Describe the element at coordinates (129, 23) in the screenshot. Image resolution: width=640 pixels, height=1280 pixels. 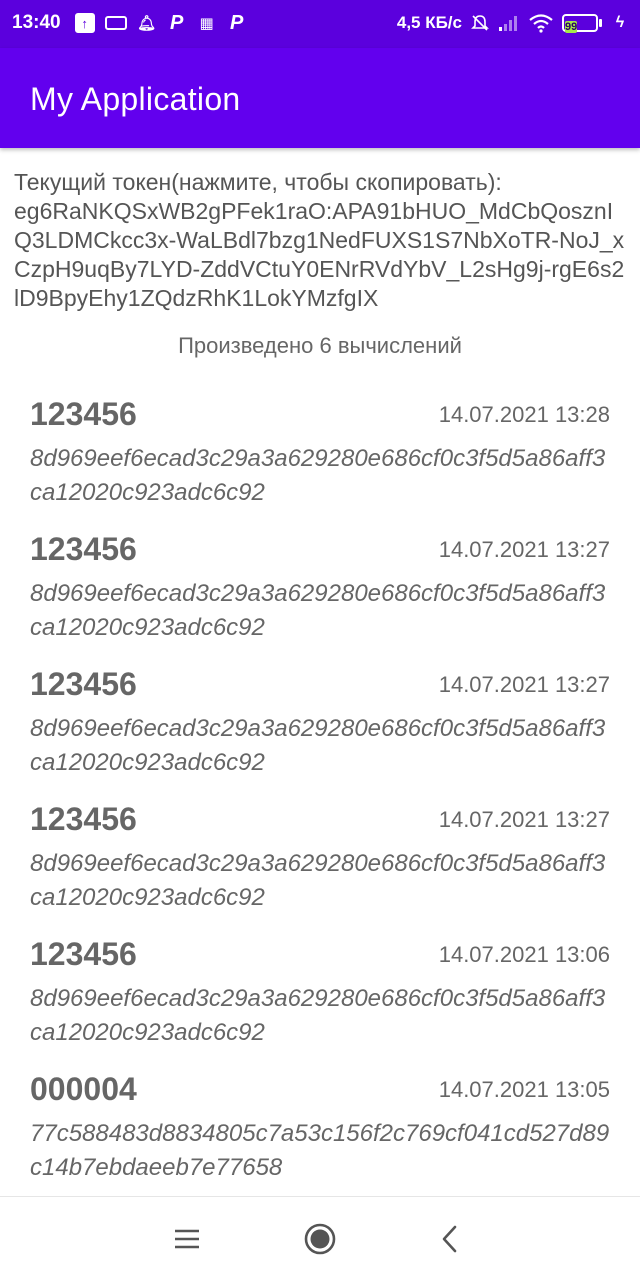
I see `status-bar-left: 13:40 ↑ 🔔︎ P ▦ P` at that location.